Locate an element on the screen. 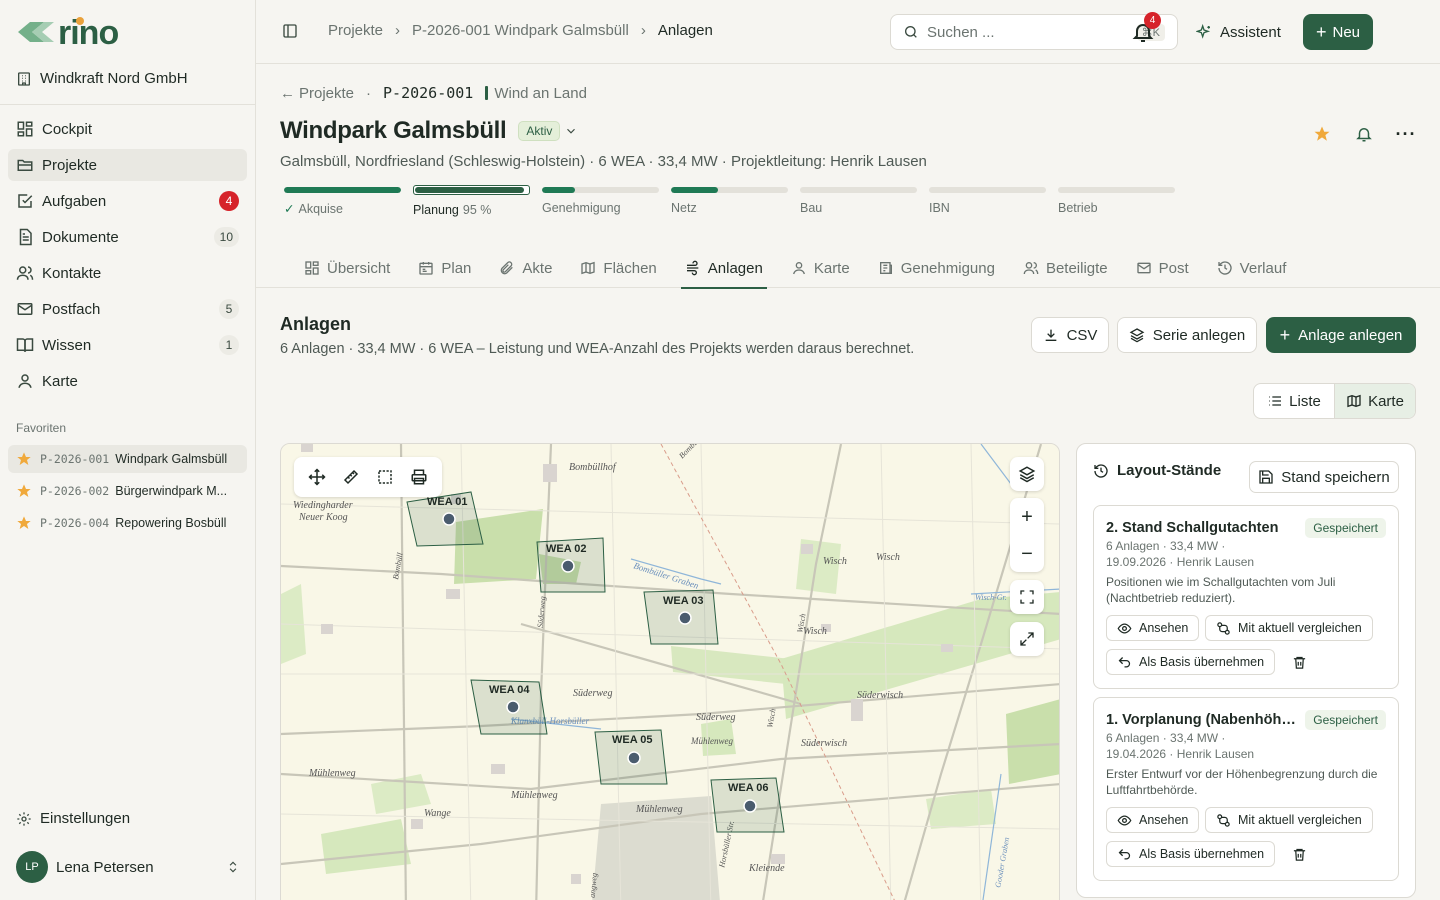  series-button: Serie anlegen is located at coordinates (1187, 335).